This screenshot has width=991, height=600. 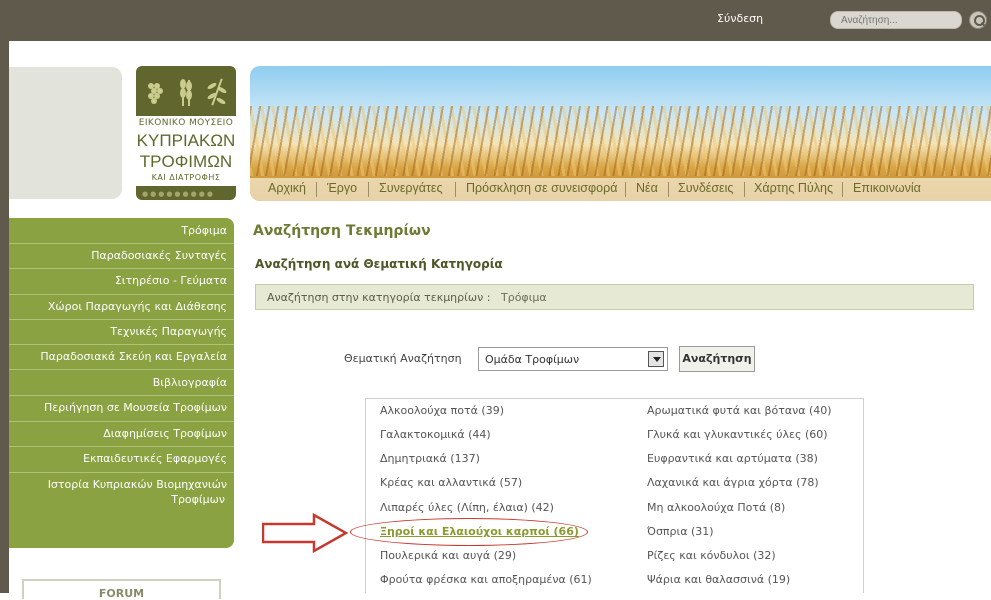 What do you see at coordinates (737, 434) in the screenshot?
I see `category-link: Γλυκά και γλυκαντικές ύλες (60)` at bounding box center [737, 434].